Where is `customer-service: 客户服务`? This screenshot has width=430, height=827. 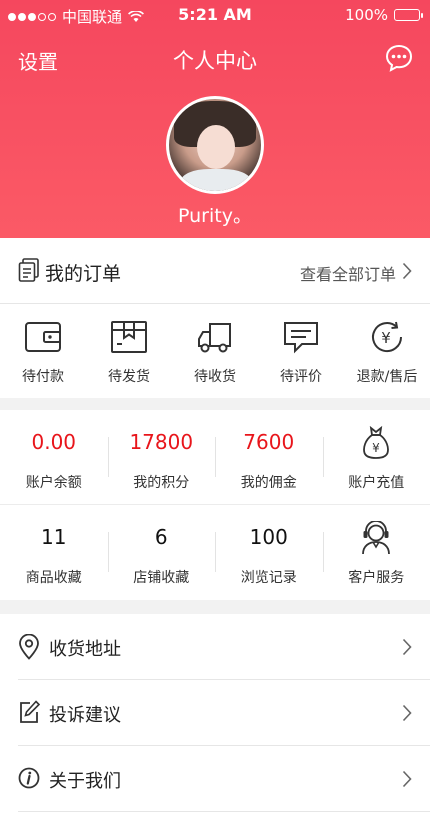
customer-service: 客户服务 is located at coordinates (376, 552).